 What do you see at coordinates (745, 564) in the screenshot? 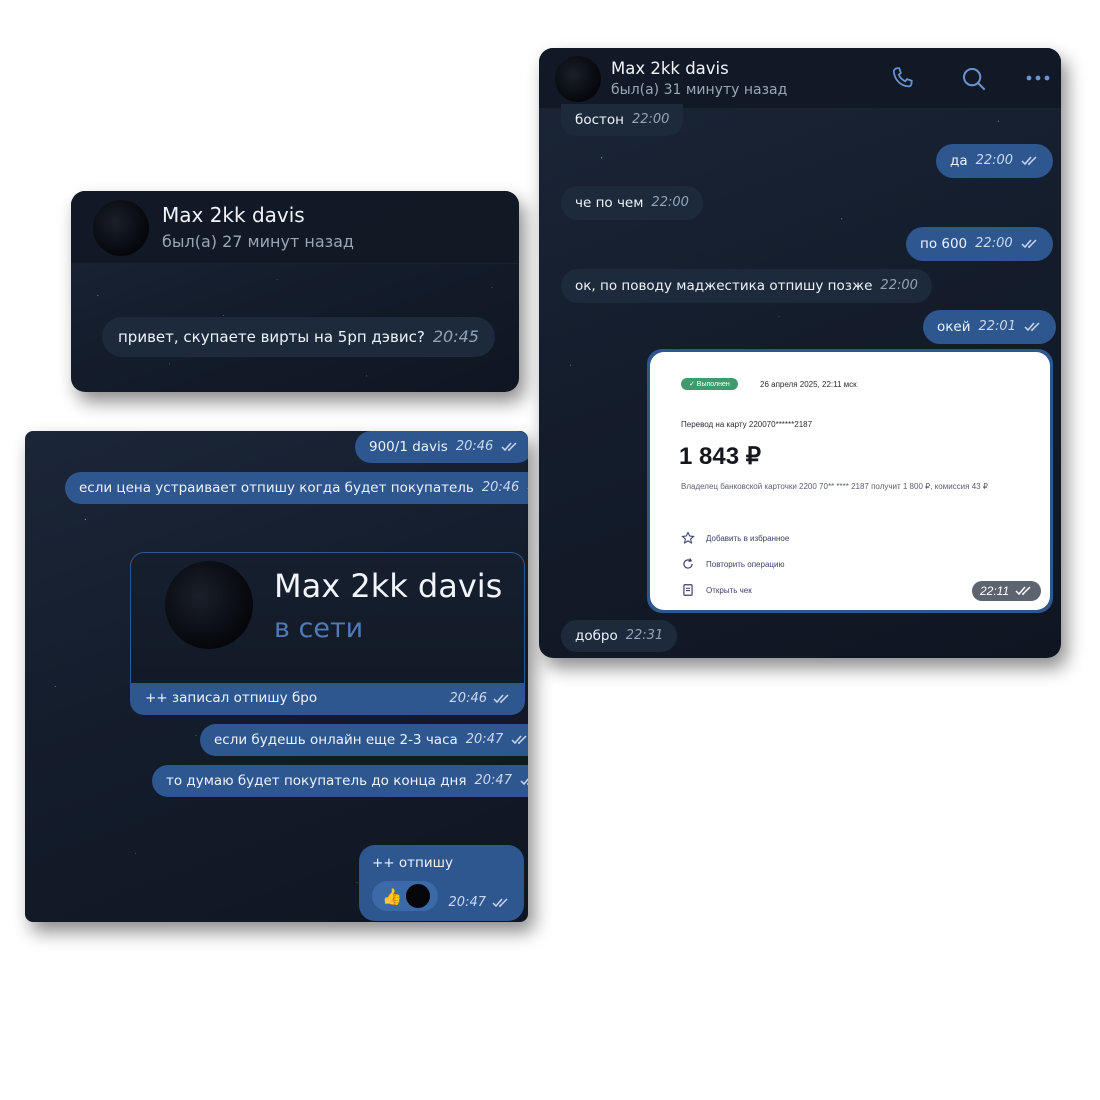
I see `repeat-operation-link: Повторить операцию` at bounding box center [745, 564].